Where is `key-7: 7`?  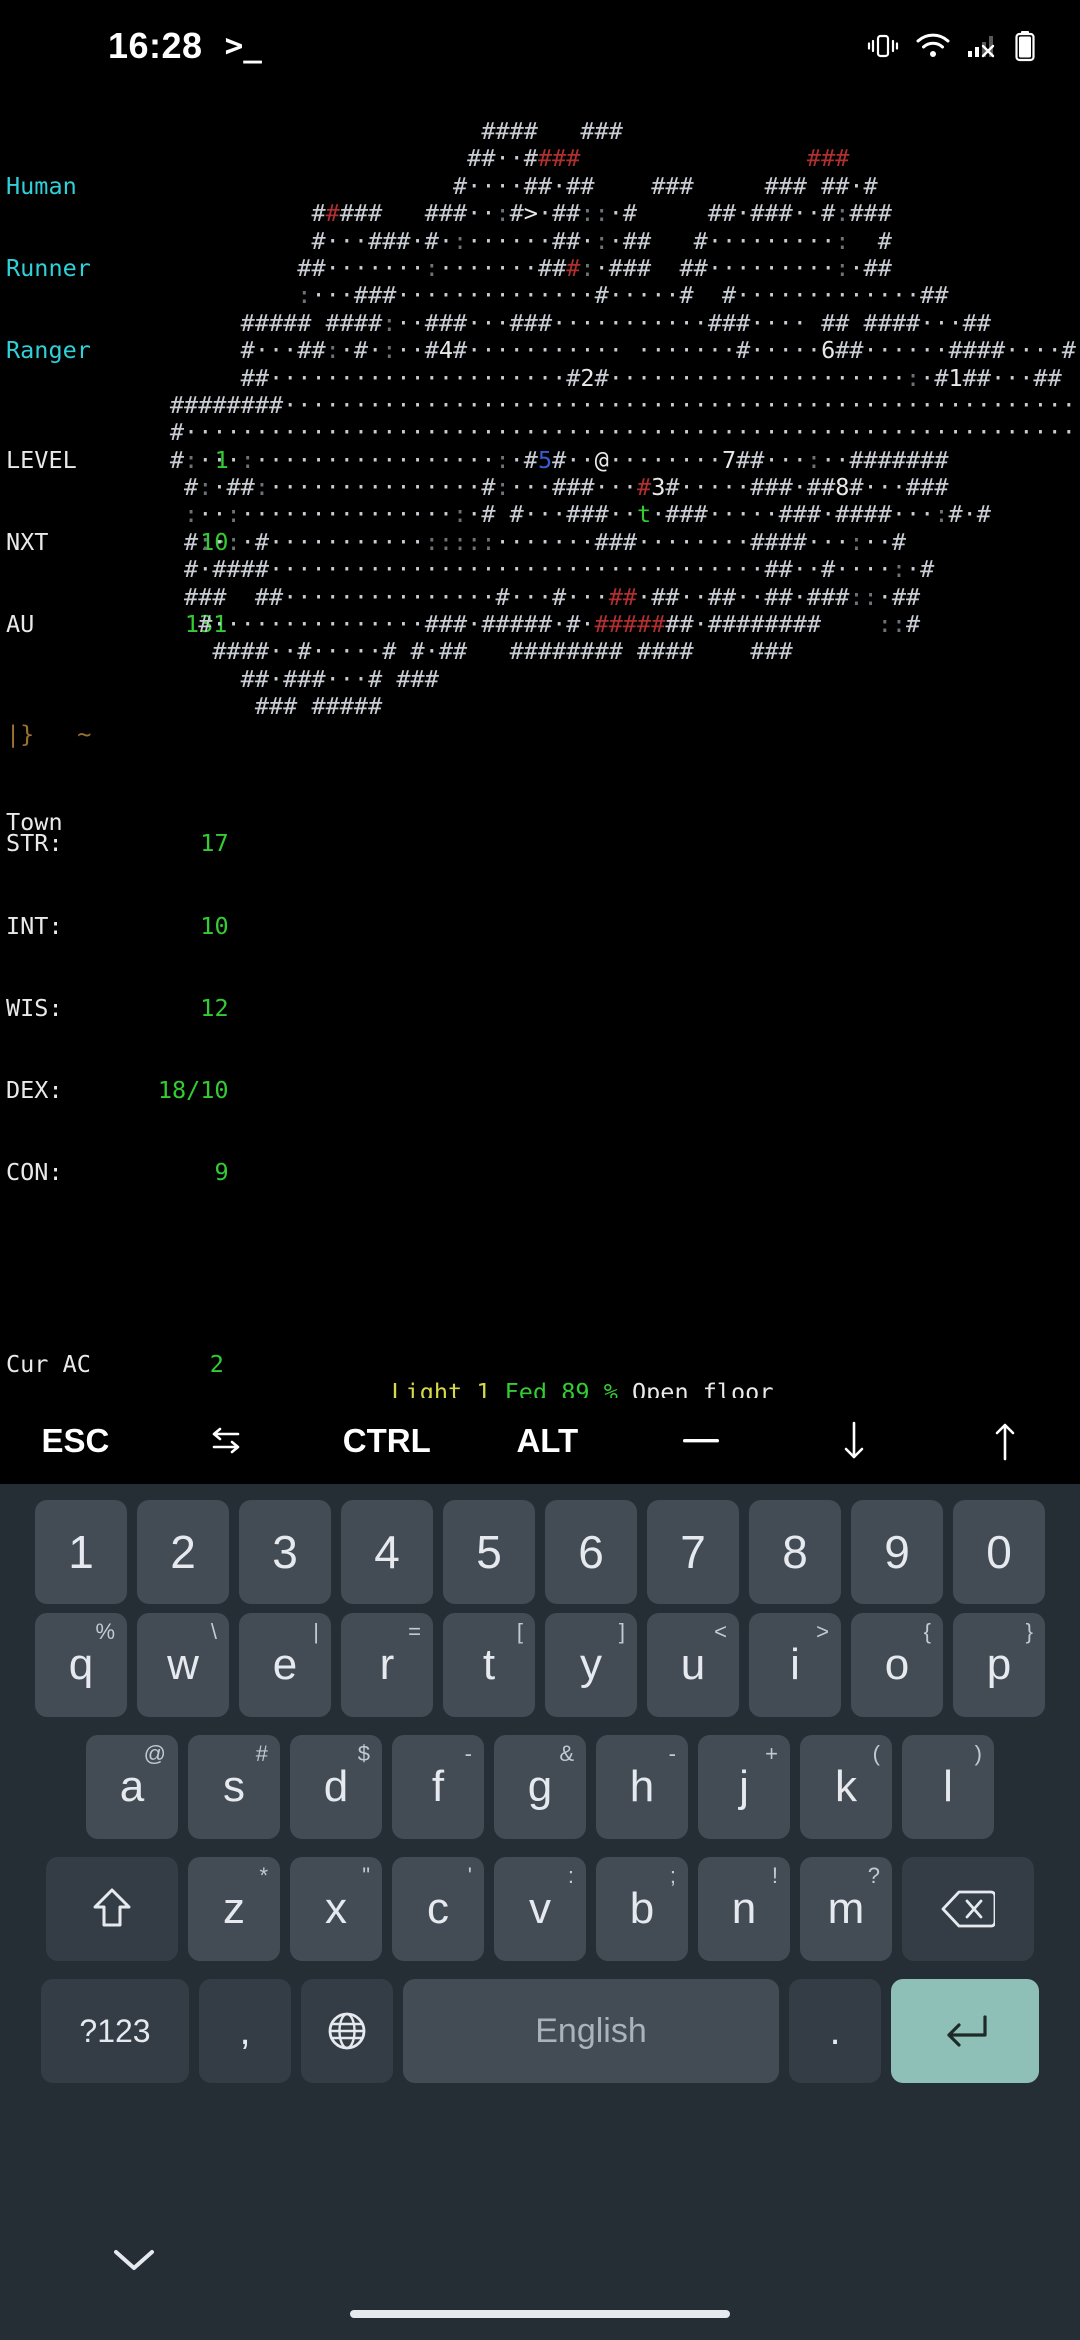 key-7: 7 is located at coordinates (693, 1552).